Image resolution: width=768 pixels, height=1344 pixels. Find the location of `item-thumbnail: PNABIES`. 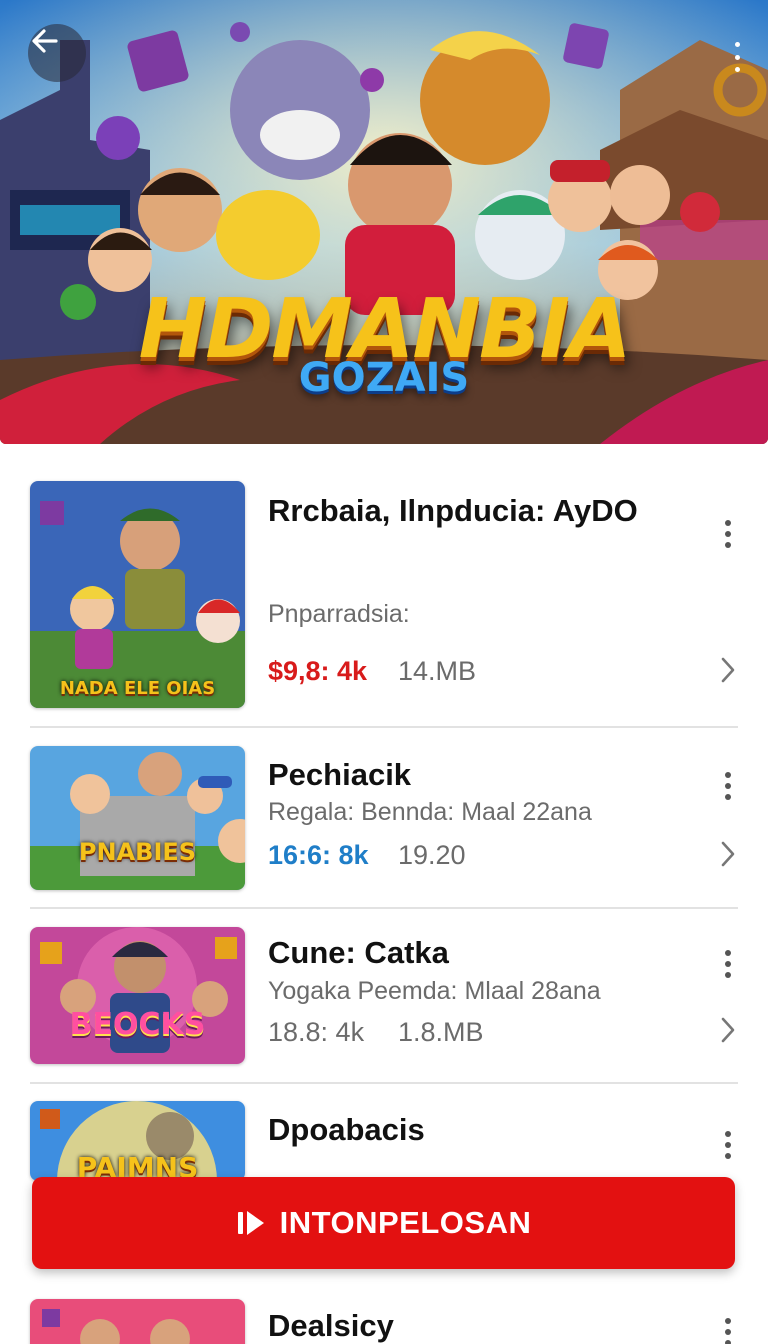

item-thumbnail: PNABIES is located at coordinates (137, 818).